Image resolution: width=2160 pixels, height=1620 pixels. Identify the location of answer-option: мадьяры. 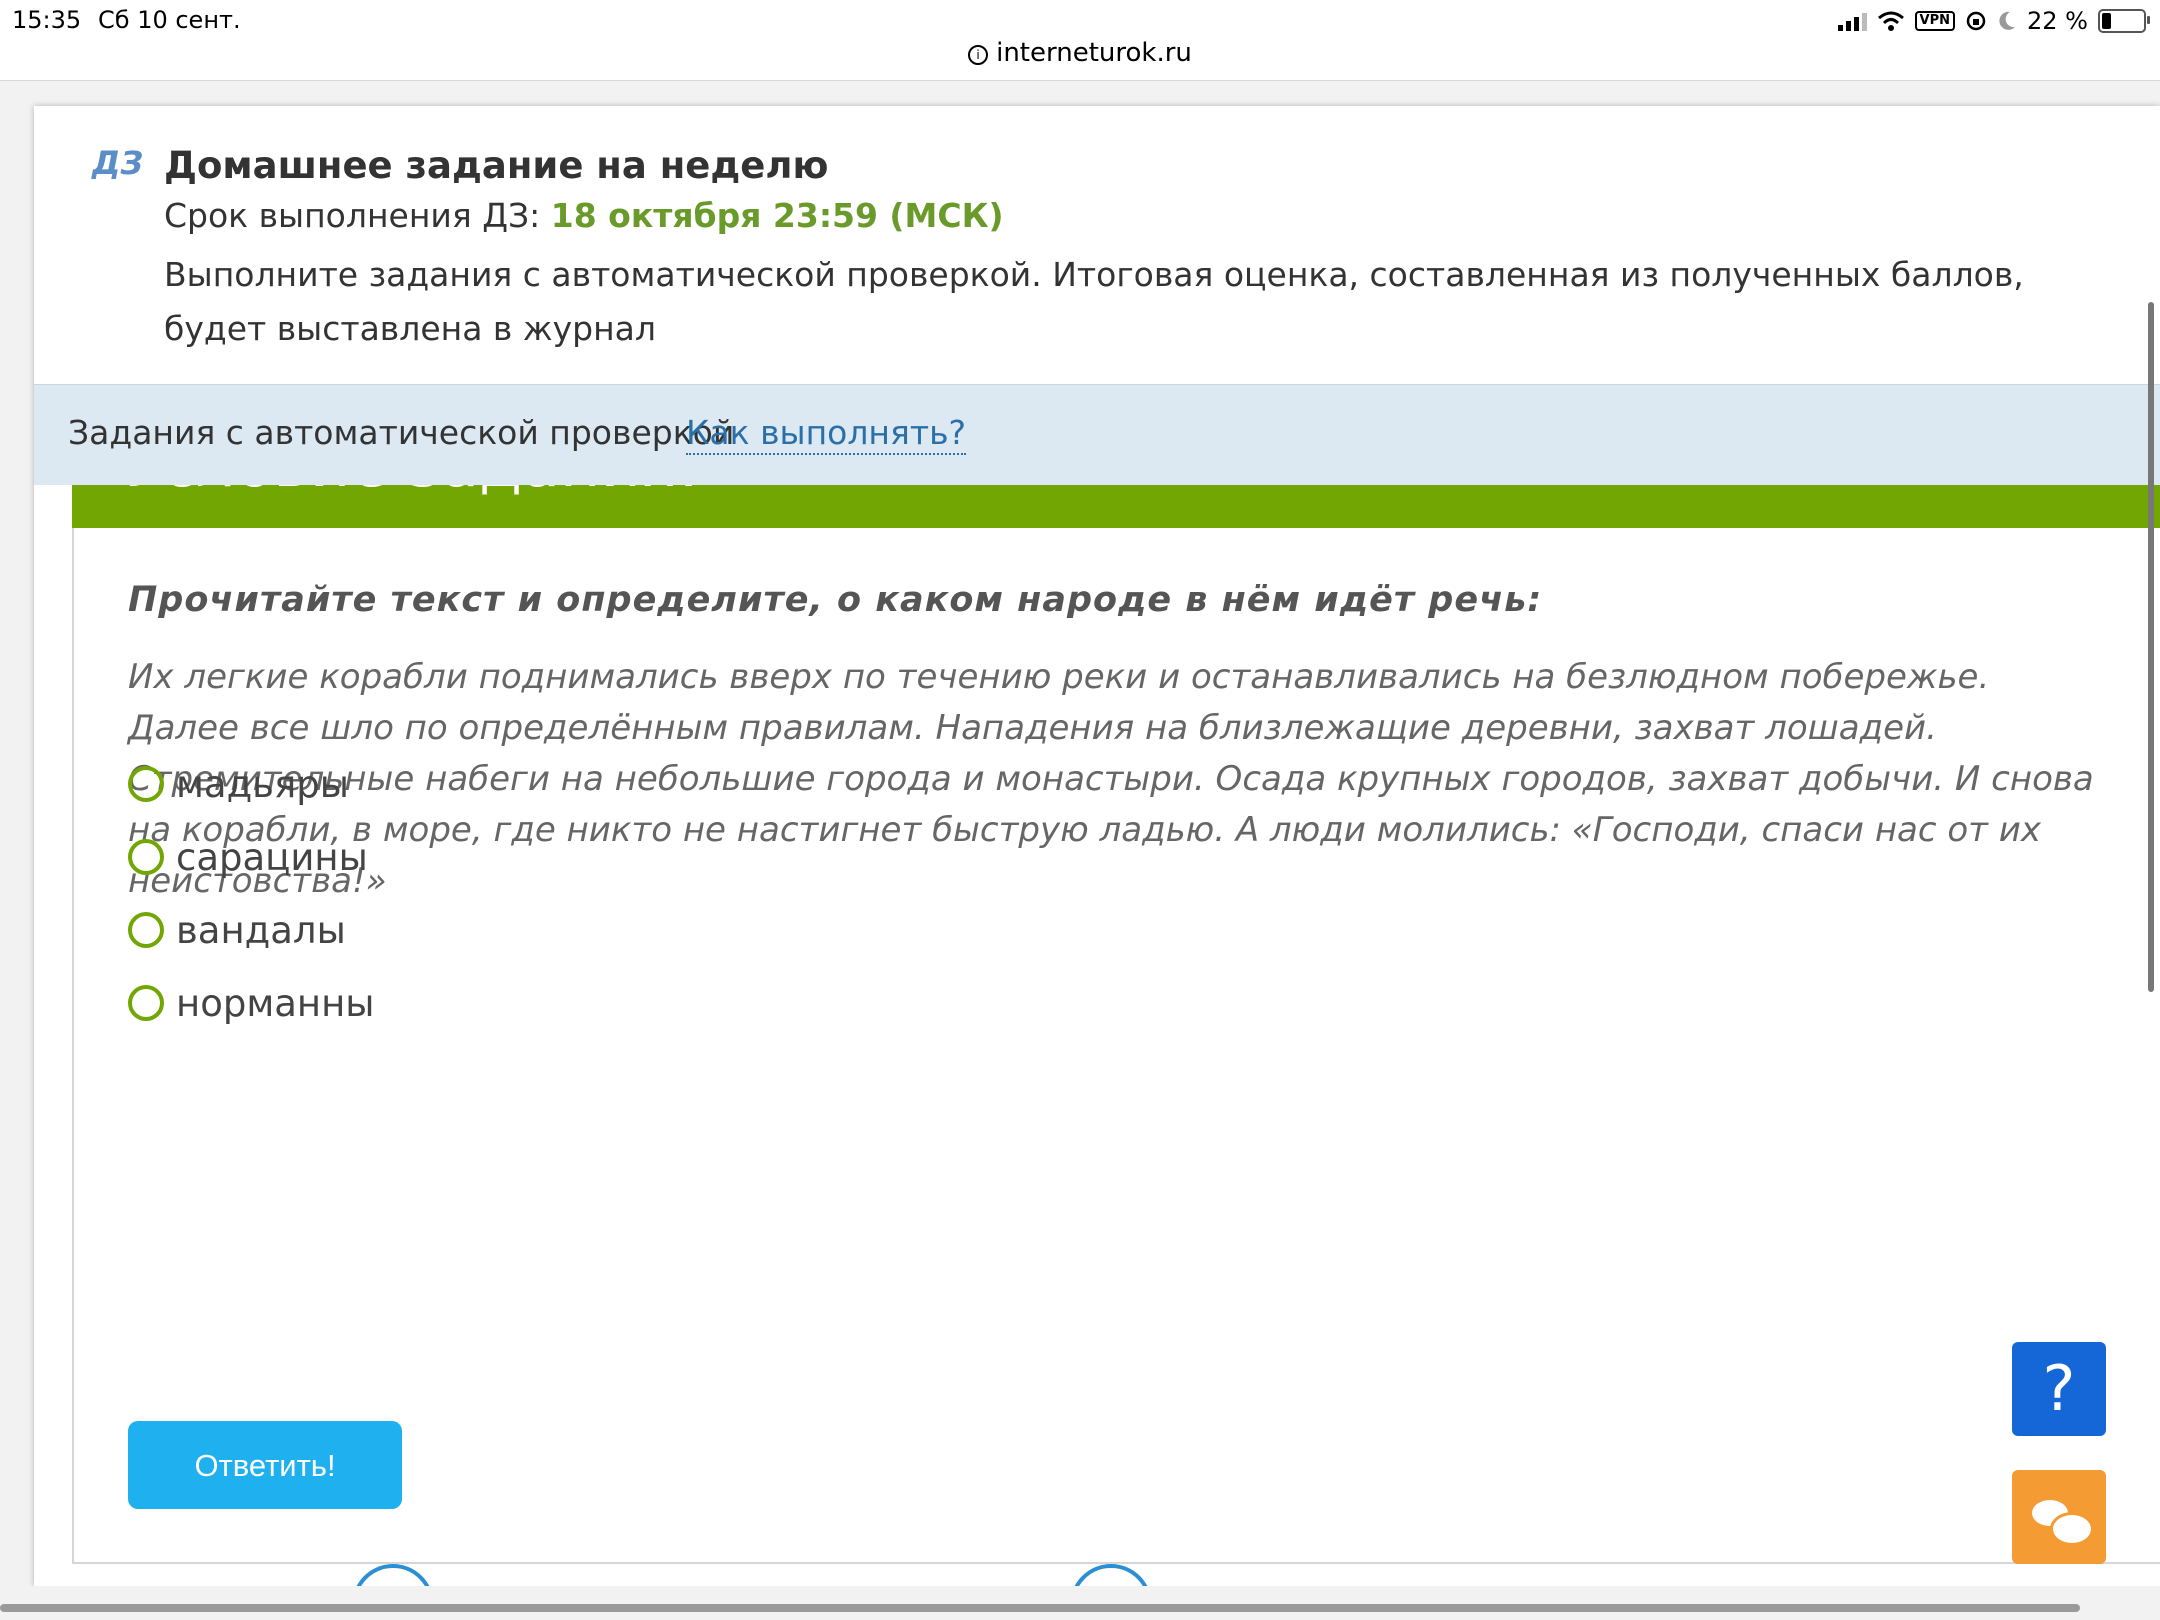
(238, 784).